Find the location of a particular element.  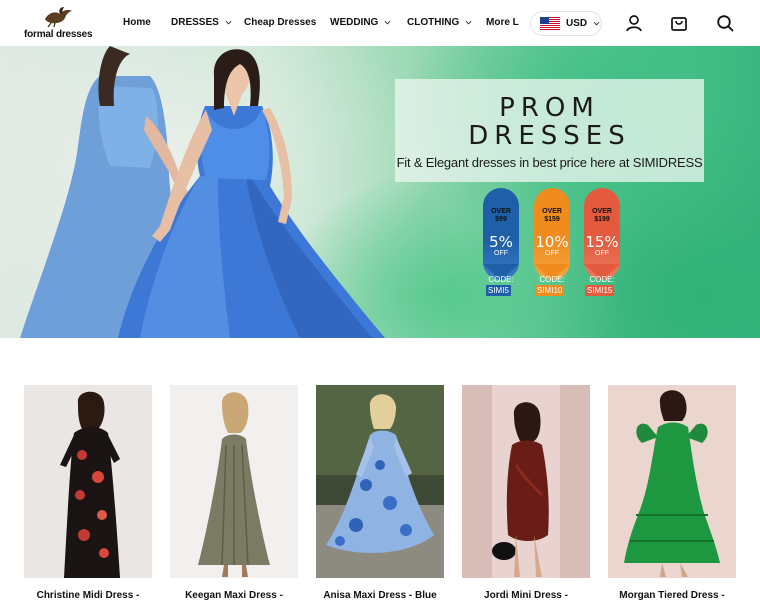

offer-code-simi5: SIMI5 is located at coordinates (498, 290).